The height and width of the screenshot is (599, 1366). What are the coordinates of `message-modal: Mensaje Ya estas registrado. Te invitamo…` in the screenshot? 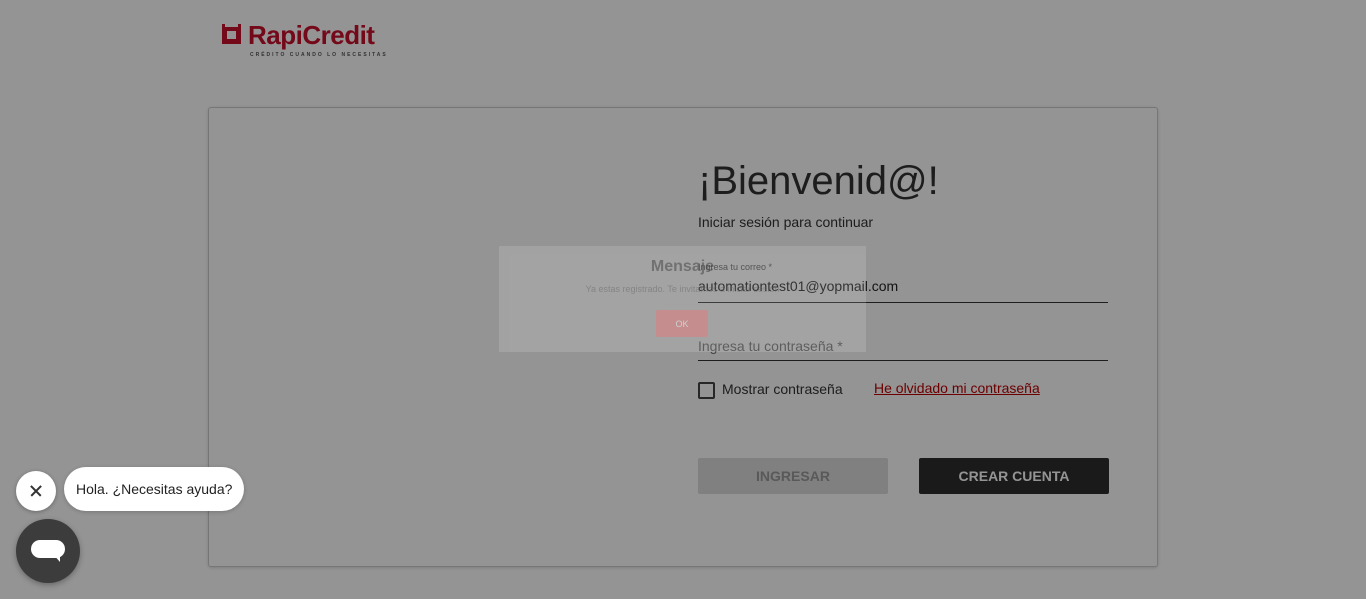 It's located at (682, 299).